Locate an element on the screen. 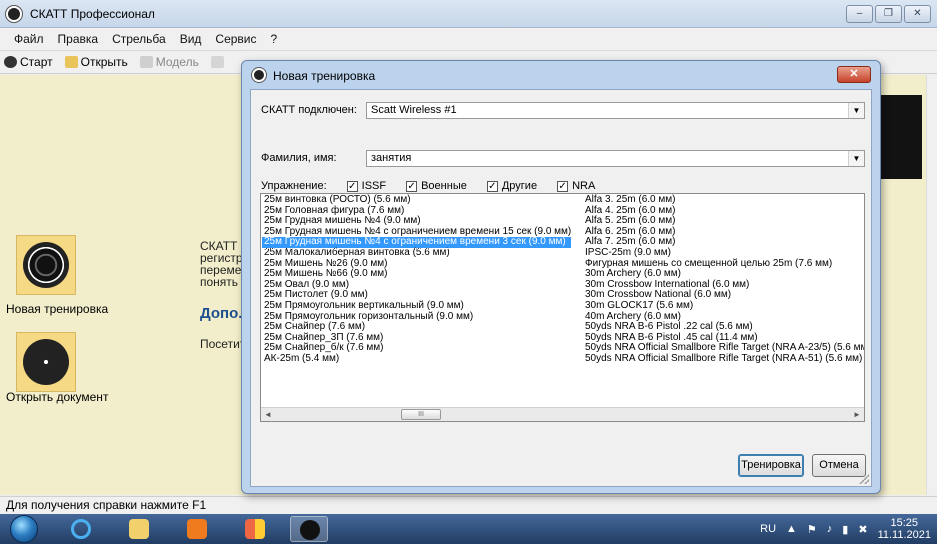  scatt-icon is located at coordinates (310, 530).